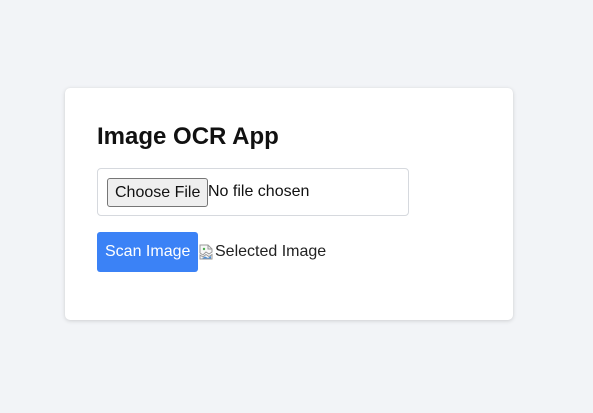  I want to click on broken-image-icon, so click(206, 252).